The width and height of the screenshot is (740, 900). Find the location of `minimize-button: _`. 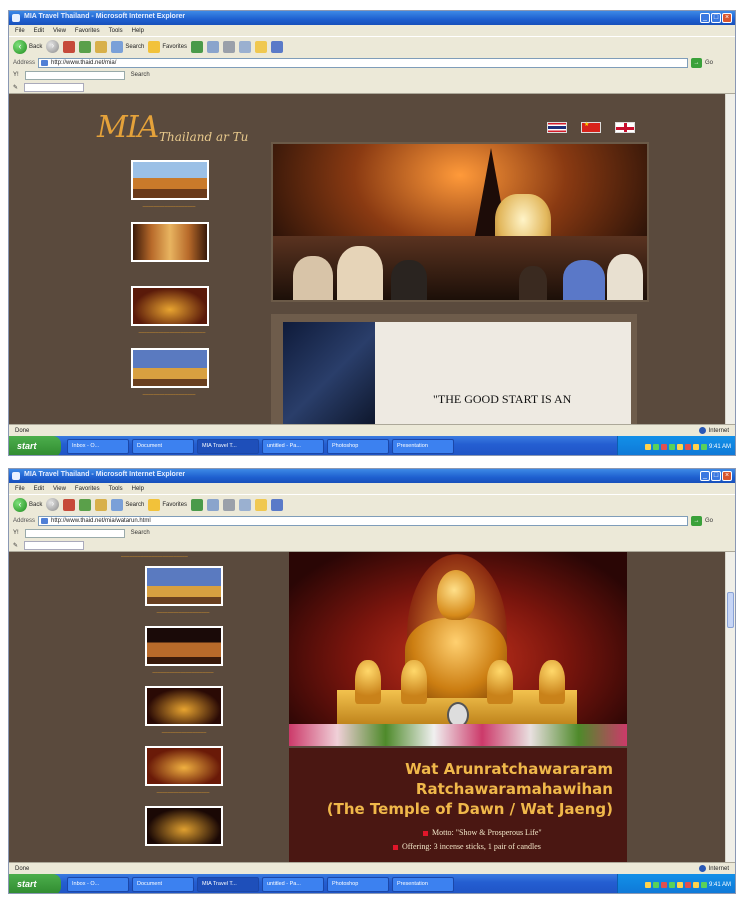

minimize-button: _ is located at coordinates (705, 476).